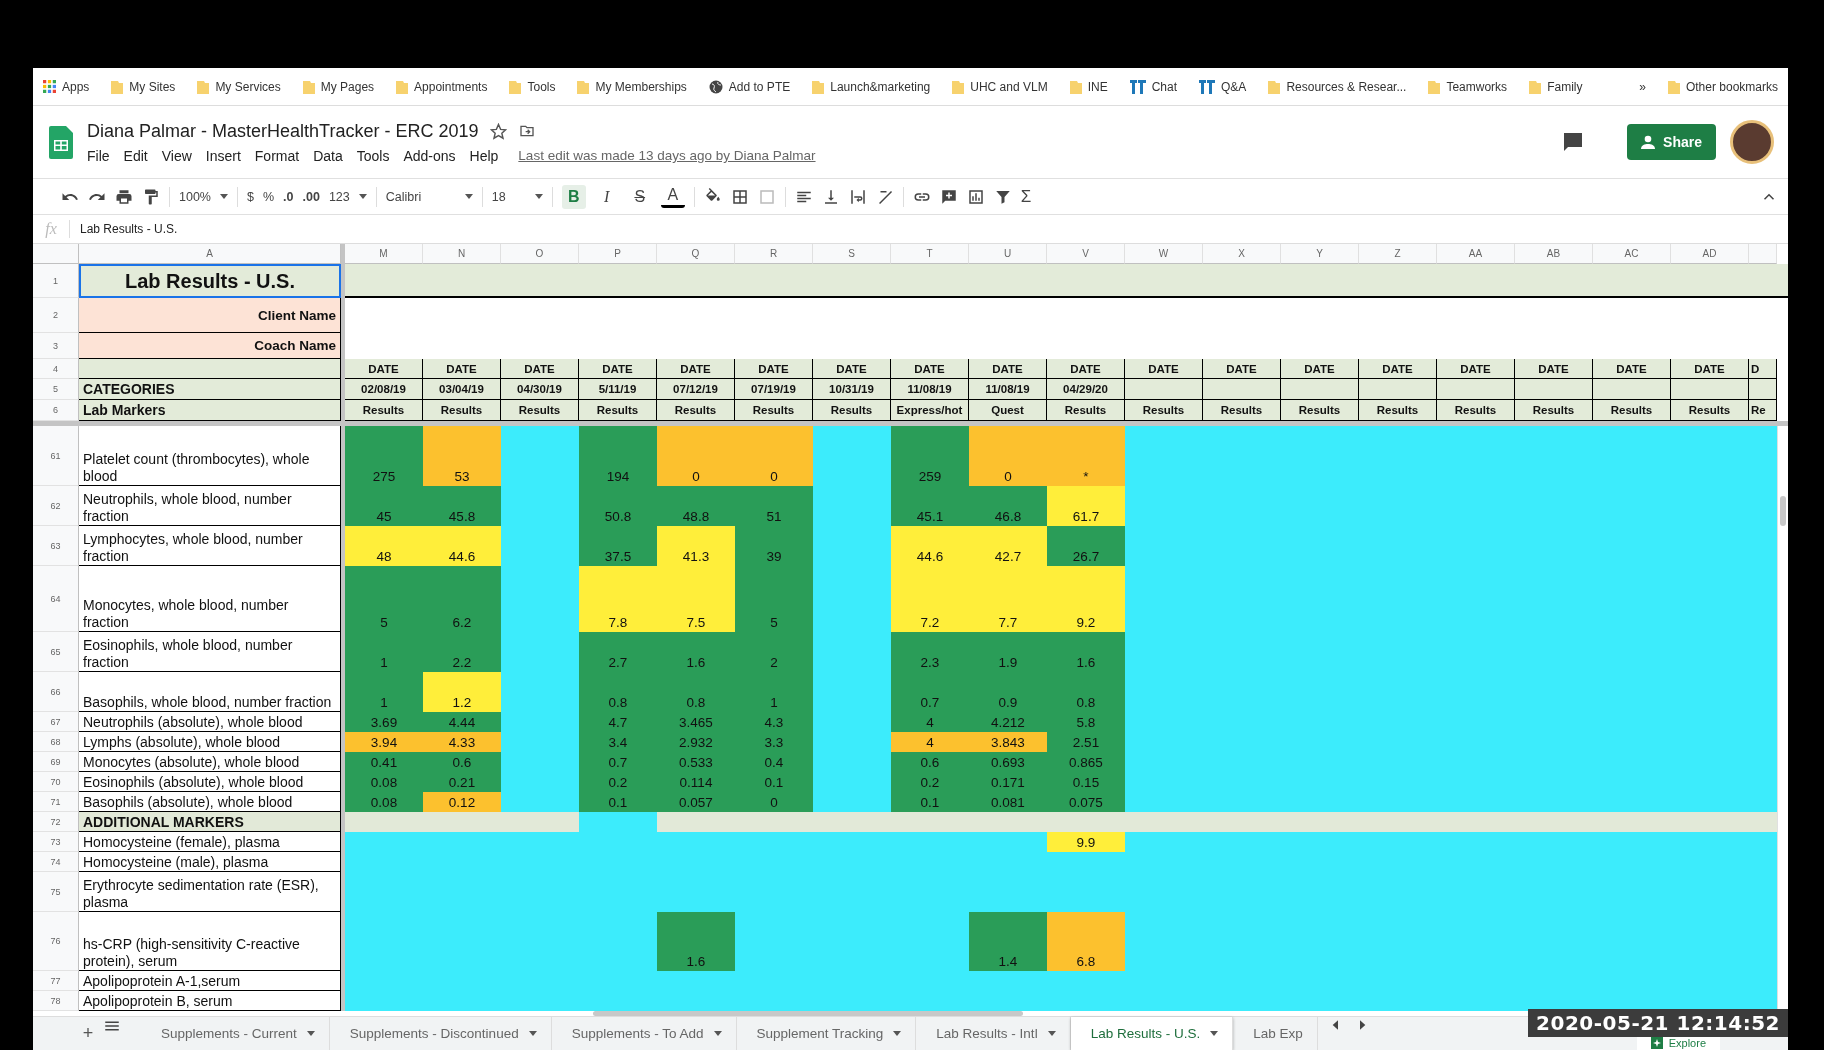 The height and width of the screenshot is (1050, 1824). What do you see at coordinates (1722, 86) in the screenshot?
I see `bookmark: Other bookmarks` at bounding box center [1722, 86].